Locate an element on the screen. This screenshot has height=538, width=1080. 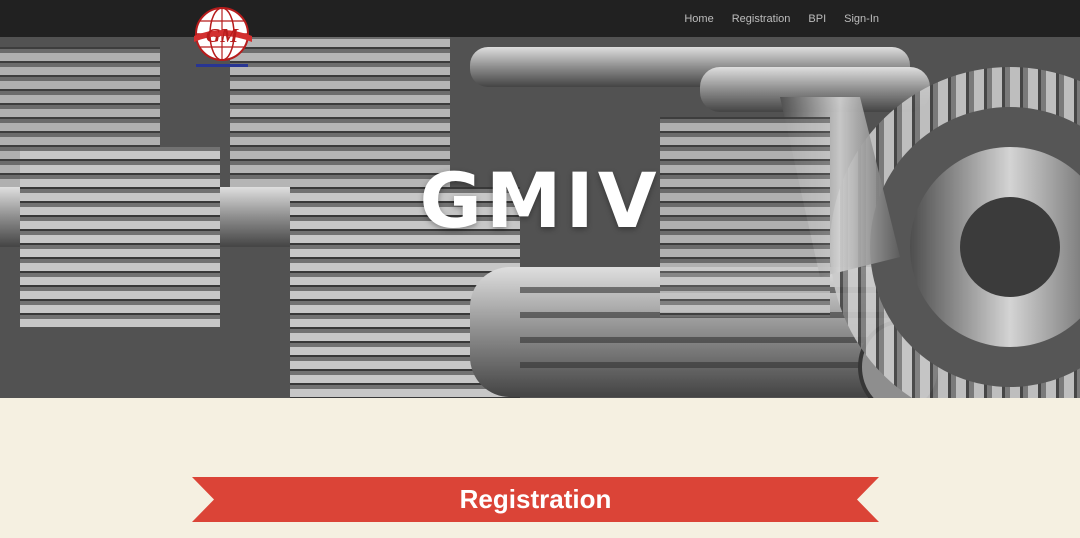
svg-text: GM is located at coordinates (222, 36).